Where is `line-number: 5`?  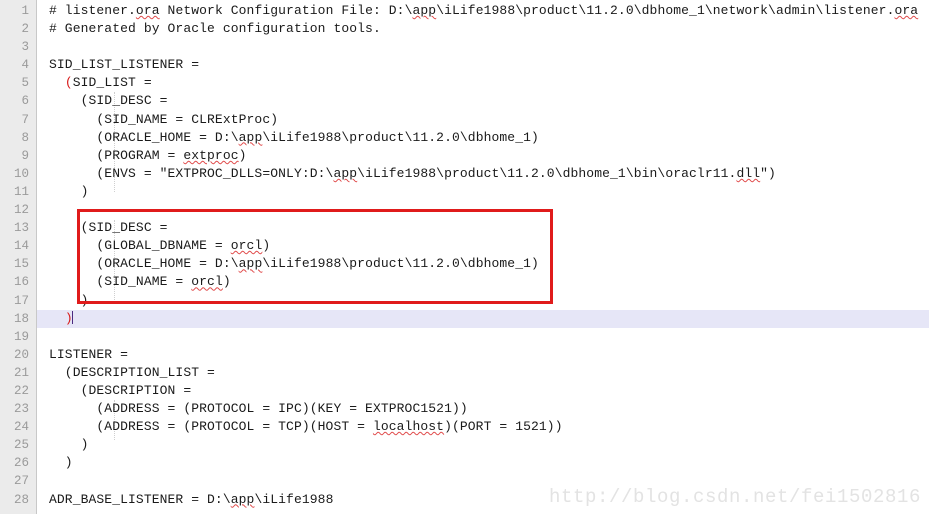 line-number: 5 is located at coordinates (25, 83).